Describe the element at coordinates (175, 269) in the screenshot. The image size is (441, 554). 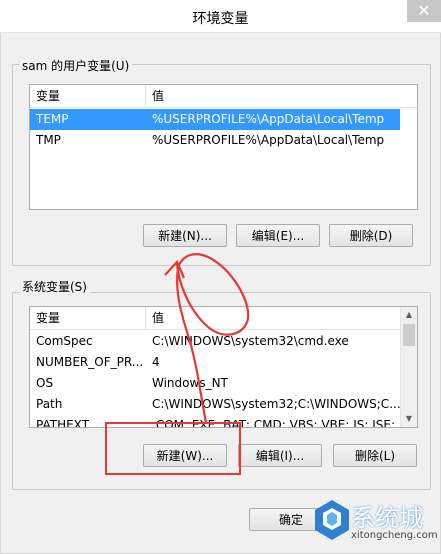
I see `annotation-arrowhead-icon` at that location.